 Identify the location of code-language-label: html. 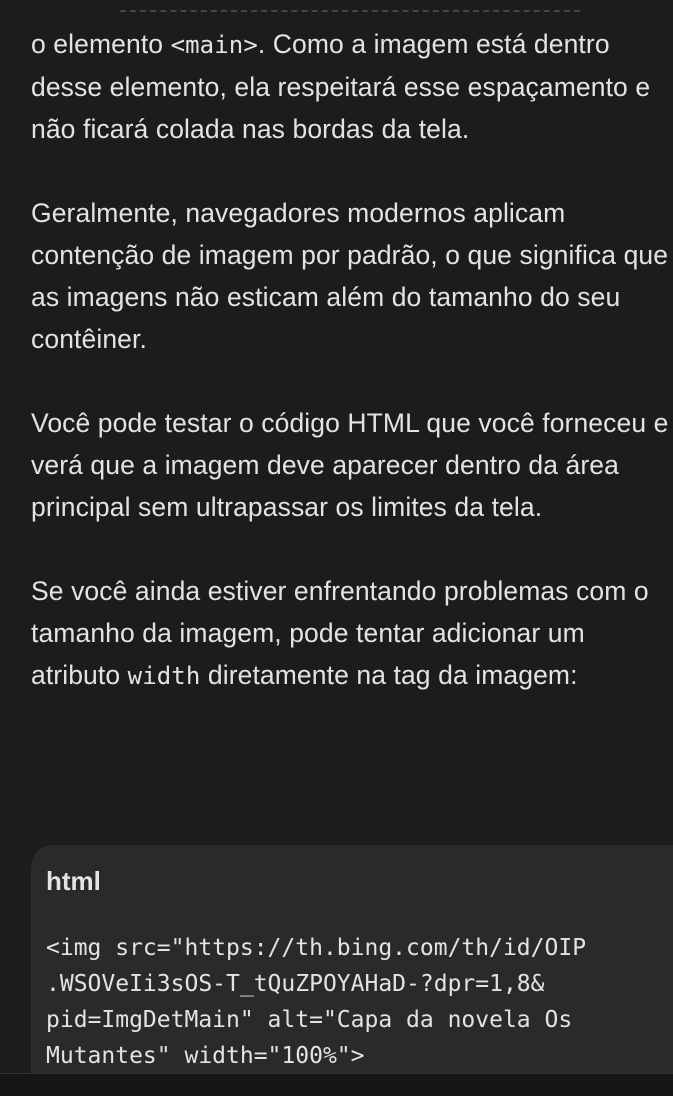
(73, 881).